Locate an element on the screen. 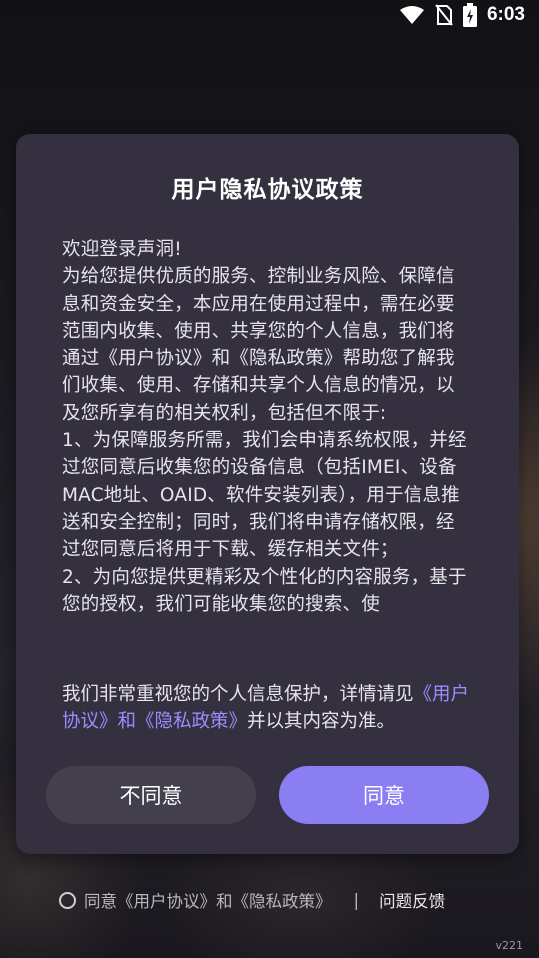 The image size is (539, 958). feedback-link: 问题反馈 is located at coordinates (412, 900).